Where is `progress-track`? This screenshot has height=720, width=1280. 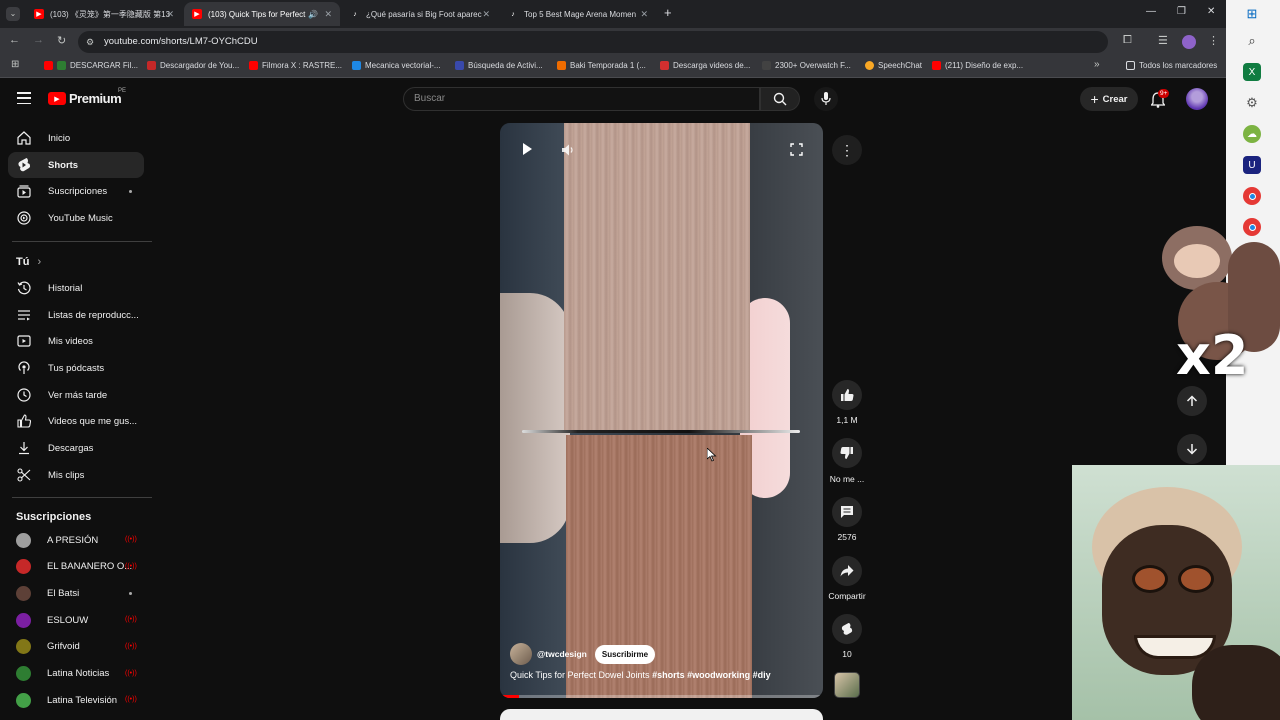
progress-track is located at coordinates (661, 696).